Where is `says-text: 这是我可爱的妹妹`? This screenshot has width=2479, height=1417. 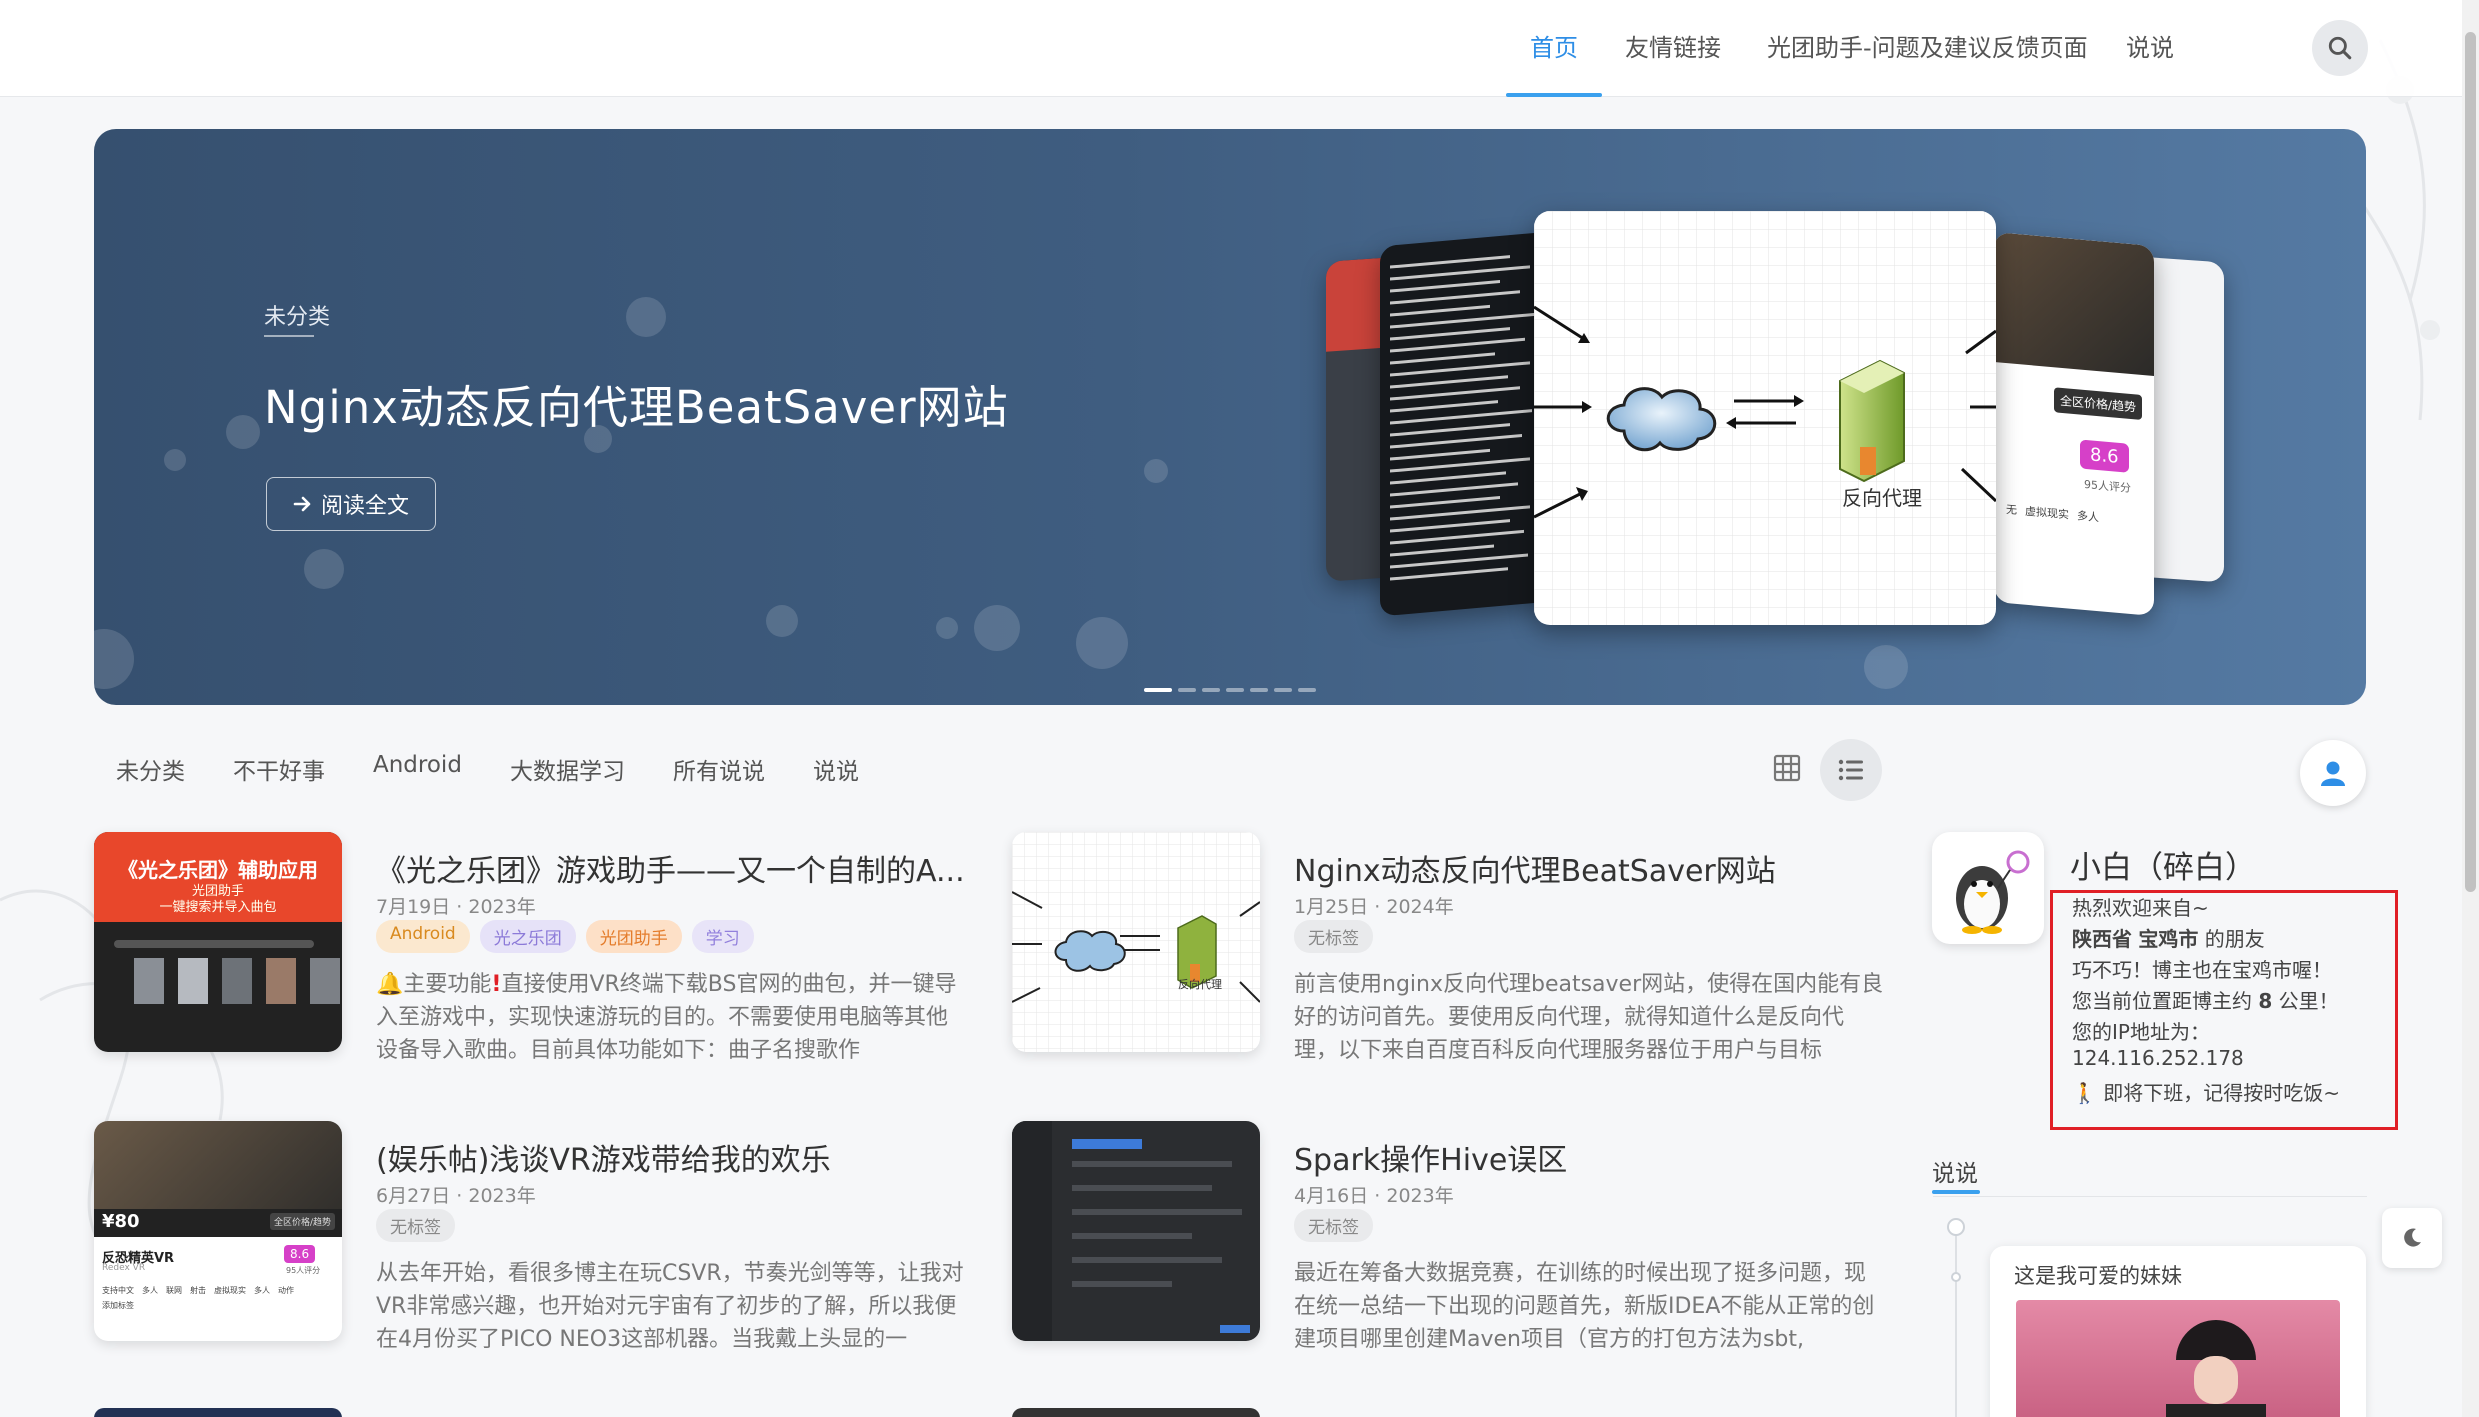 says-text: 这是我可爱的妹妹 is located at coordinates (2098, 1276).